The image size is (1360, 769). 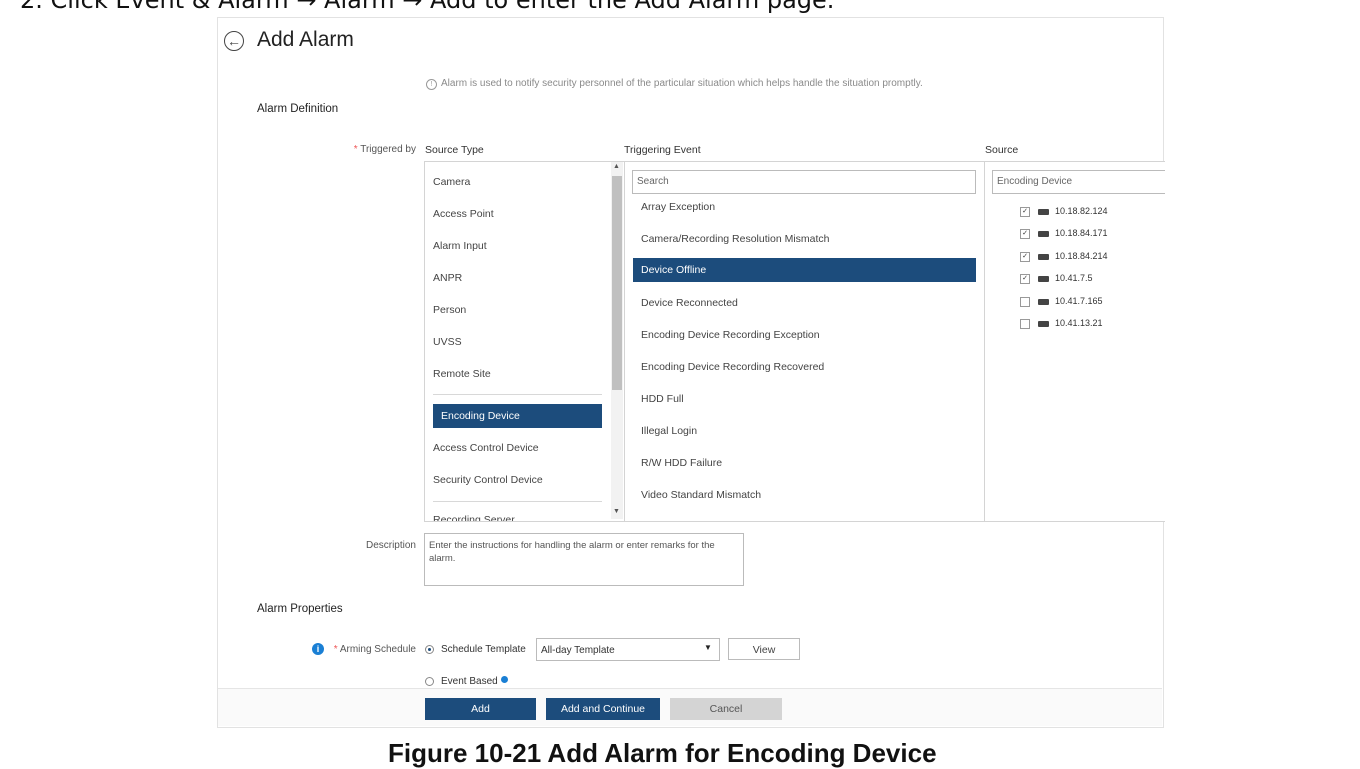 I want to click on info-dot-icon, so click(x=504, y=679).